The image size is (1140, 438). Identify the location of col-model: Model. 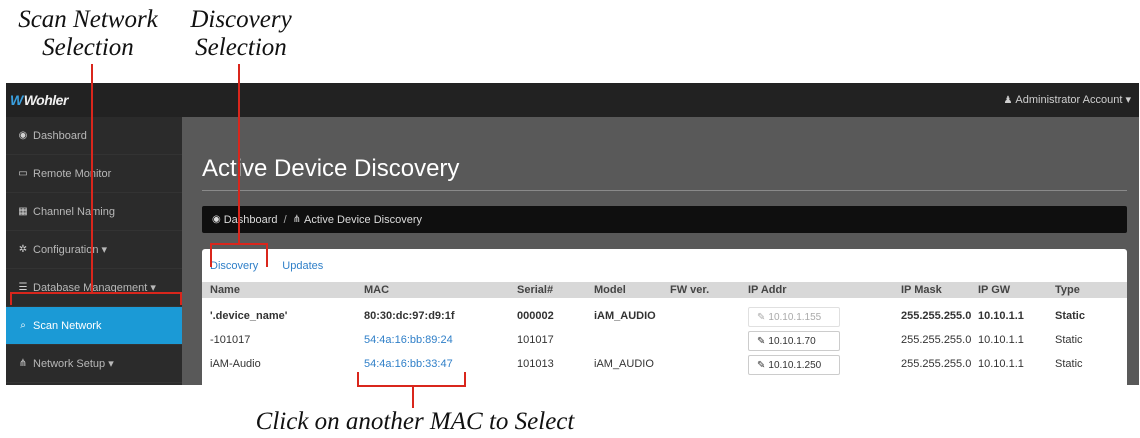
(610, 290).